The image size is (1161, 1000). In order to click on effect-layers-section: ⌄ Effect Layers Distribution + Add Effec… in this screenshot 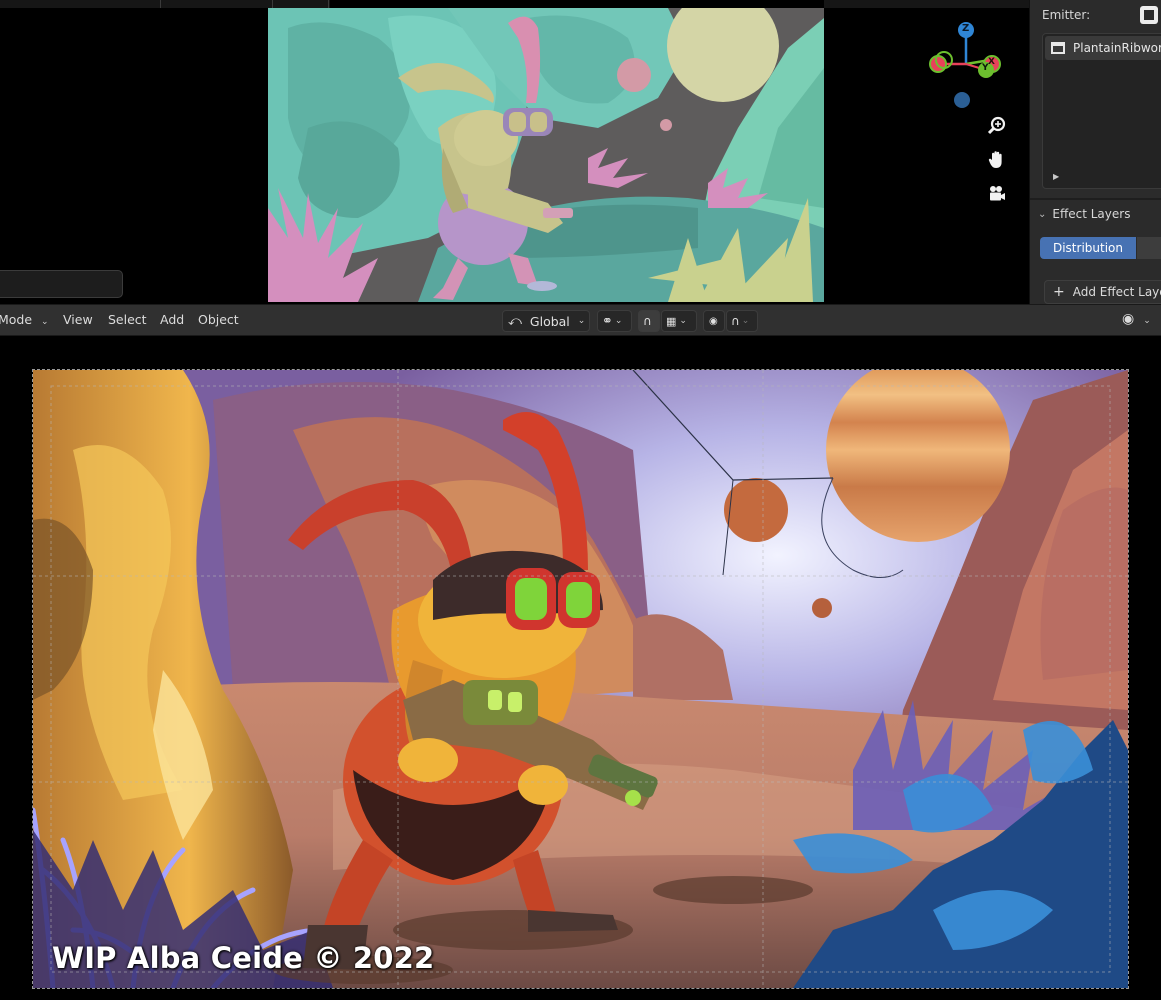, I will do `click(1095, 252)`.